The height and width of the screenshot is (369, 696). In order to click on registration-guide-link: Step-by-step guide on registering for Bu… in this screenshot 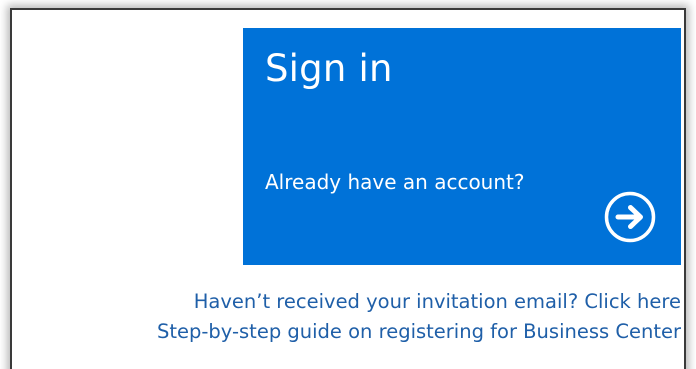, I will do `click(419, 332)`.